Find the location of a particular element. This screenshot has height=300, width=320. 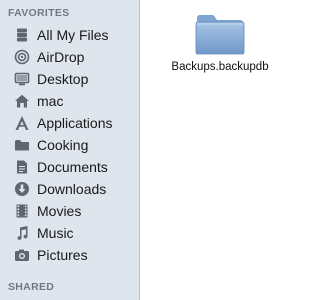

sidebar-item-downloads: Downloads is located at coordinates (69, 189).